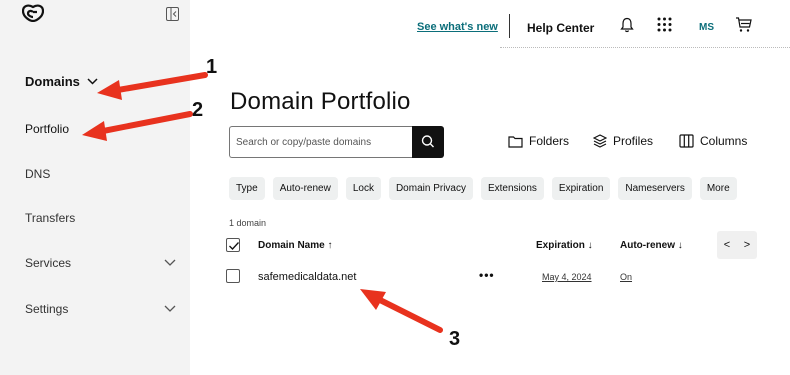 This screenshot has width=790, height=375. I want to click on columns-icon, so click(686, 141).